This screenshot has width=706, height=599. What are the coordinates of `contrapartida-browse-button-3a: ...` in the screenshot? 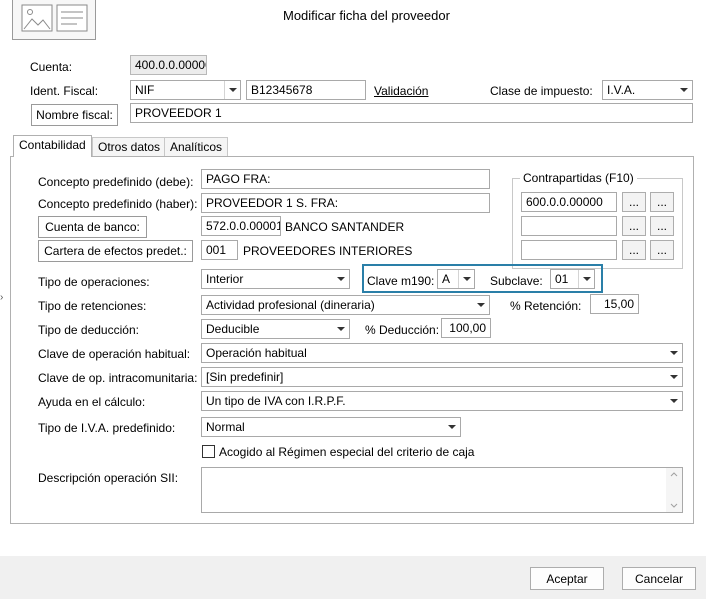 It's located at (634, 250).